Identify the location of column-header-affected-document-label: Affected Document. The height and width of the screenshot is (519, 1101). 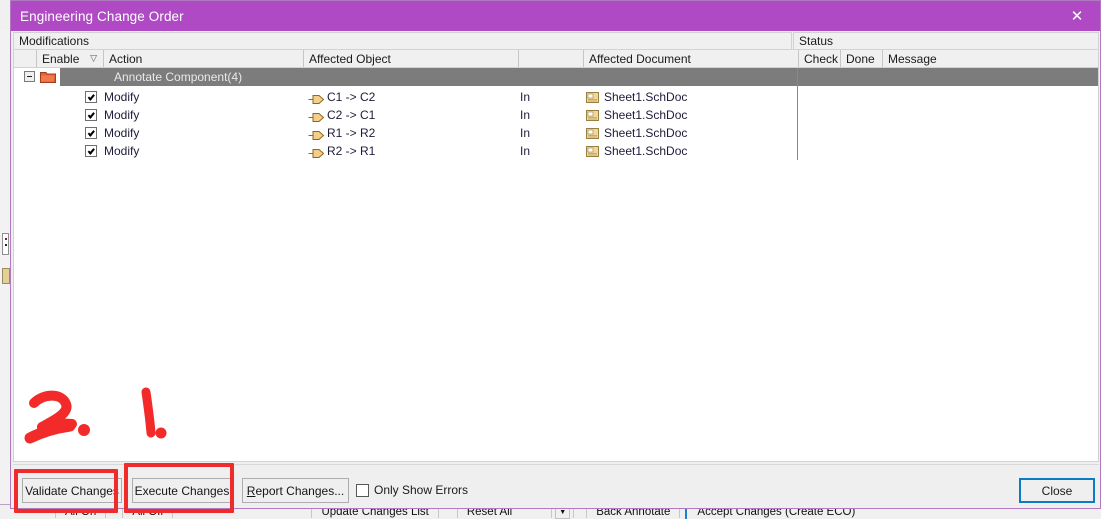
(640, 58).